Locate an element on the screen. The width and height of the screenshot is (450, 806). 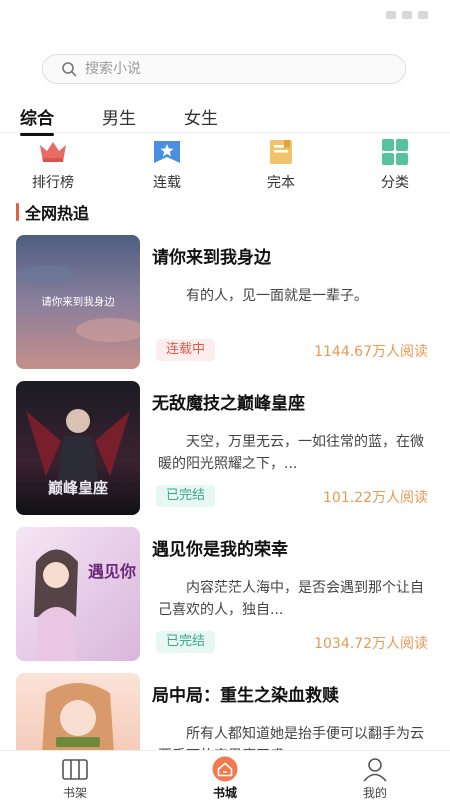
book-status-badge: 连载中 is located at coordinates (186, 350).